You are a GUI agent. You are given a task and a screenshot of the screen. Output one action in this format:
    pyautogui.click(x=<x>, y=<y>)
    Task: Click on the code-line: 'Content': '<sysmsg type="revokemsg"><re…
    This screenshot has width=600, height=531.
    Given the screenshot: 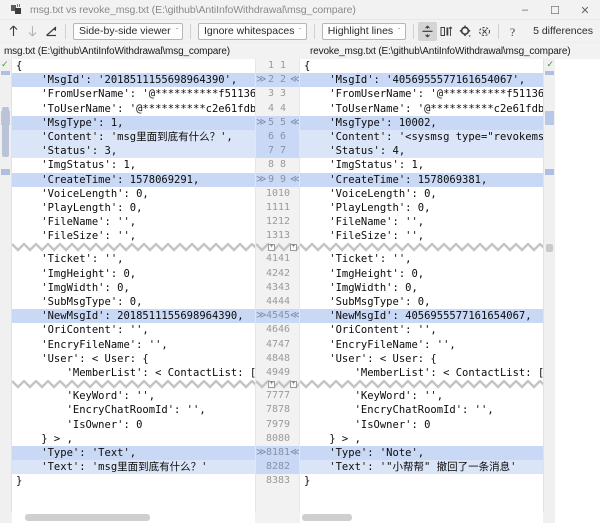 What is the action you would take?
    pyautogui.click(x=421, y=137)
    